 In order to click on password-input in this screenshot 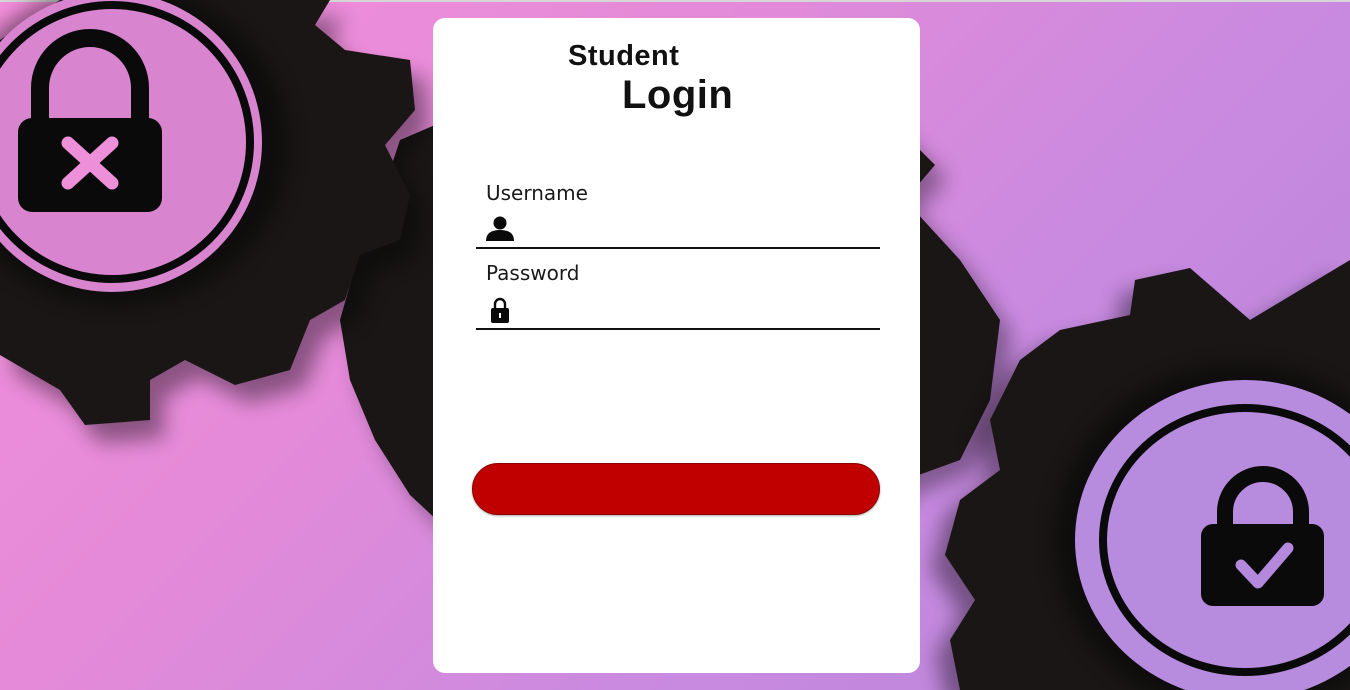, I will do `click(701, 311)`.